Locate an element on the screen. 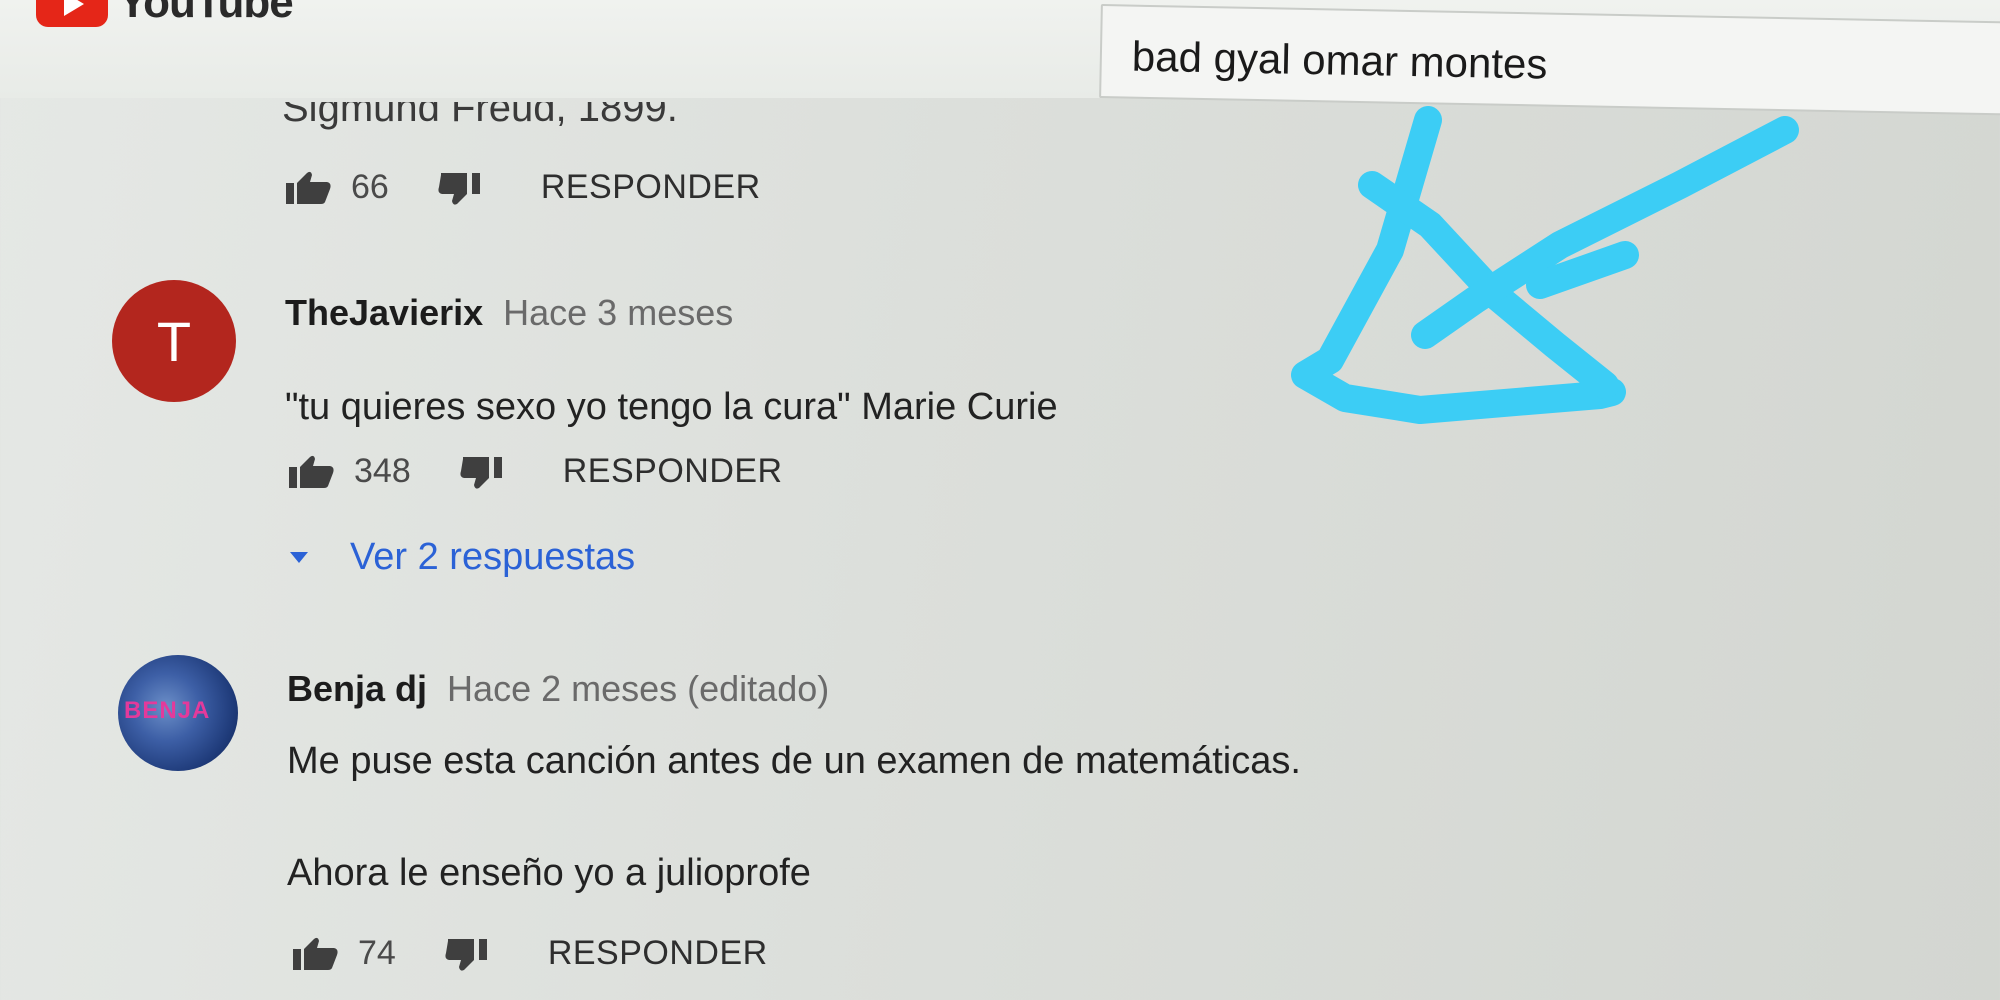  comment-time: Hace 3 meses is located at coordinates (618, 312).